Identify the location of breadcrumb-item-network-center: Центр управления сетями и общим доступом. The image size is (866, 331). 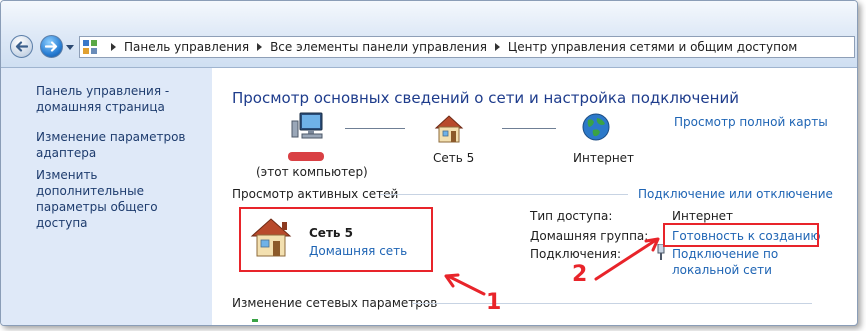
(652, 47).